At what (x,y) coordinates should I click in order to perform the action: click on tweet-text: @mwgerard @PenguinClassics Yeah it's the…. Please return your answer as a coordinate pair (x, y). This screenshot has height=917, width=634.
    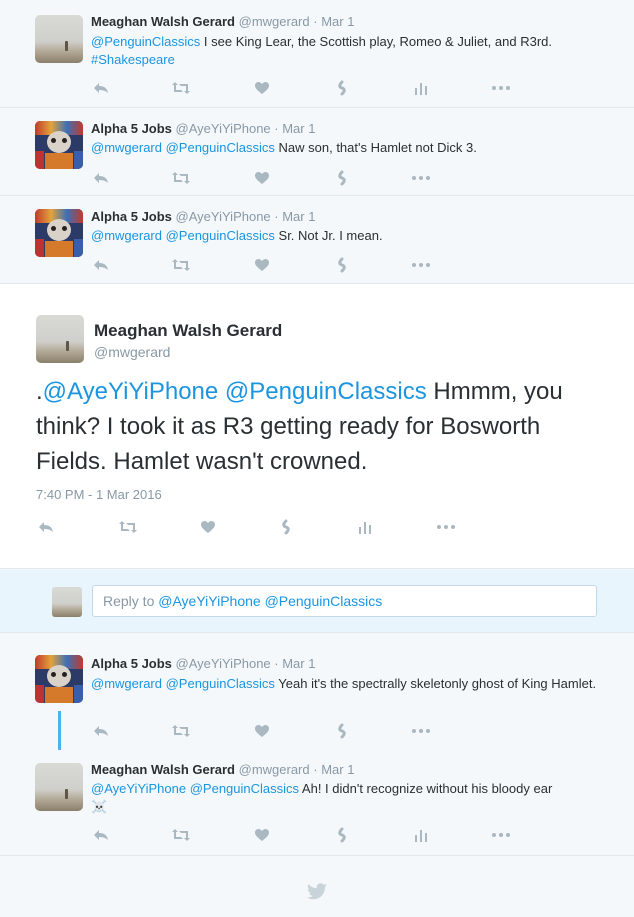
    Looking at the image, I should click on (344, 683).